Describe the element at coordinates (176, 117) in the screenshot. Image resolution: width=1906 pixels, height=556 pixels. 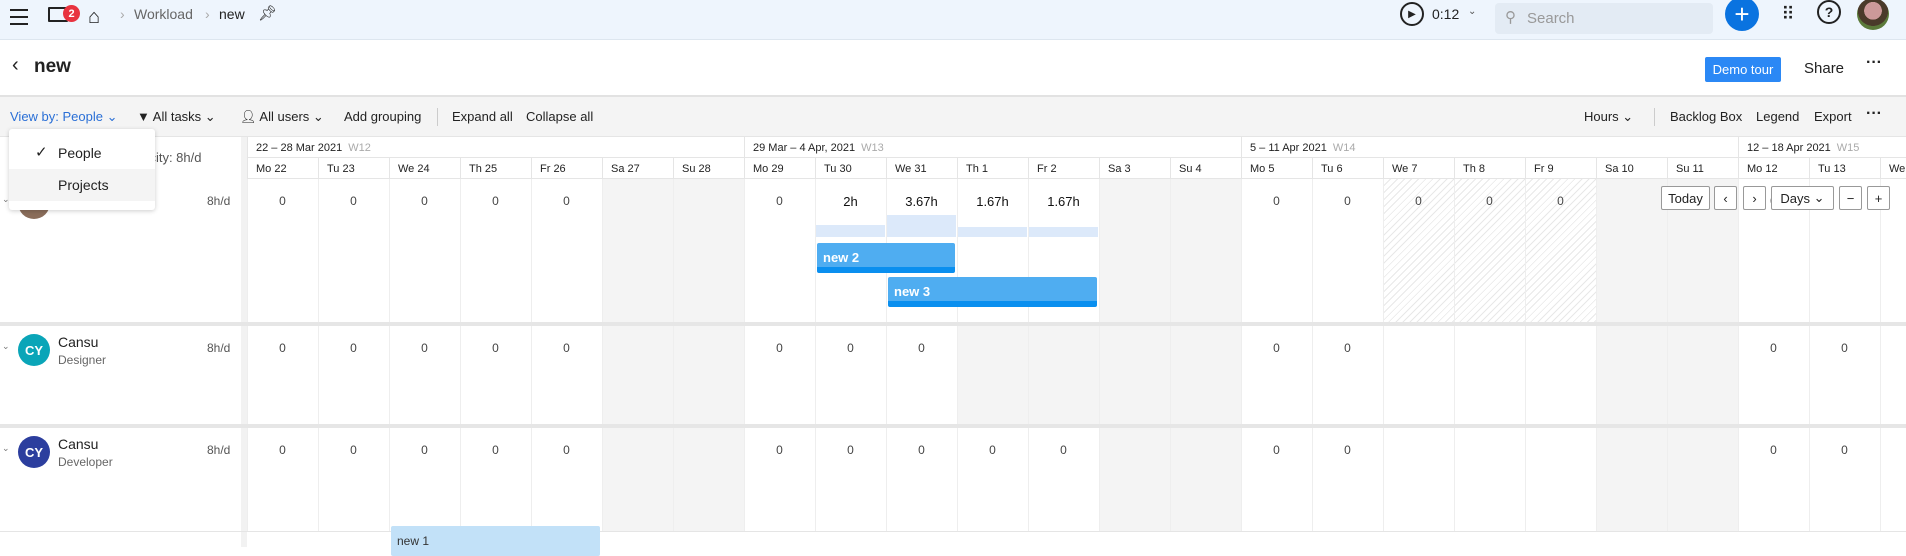
I see `all-tasks-filter: ▼ All tasks ⌄` at that location.